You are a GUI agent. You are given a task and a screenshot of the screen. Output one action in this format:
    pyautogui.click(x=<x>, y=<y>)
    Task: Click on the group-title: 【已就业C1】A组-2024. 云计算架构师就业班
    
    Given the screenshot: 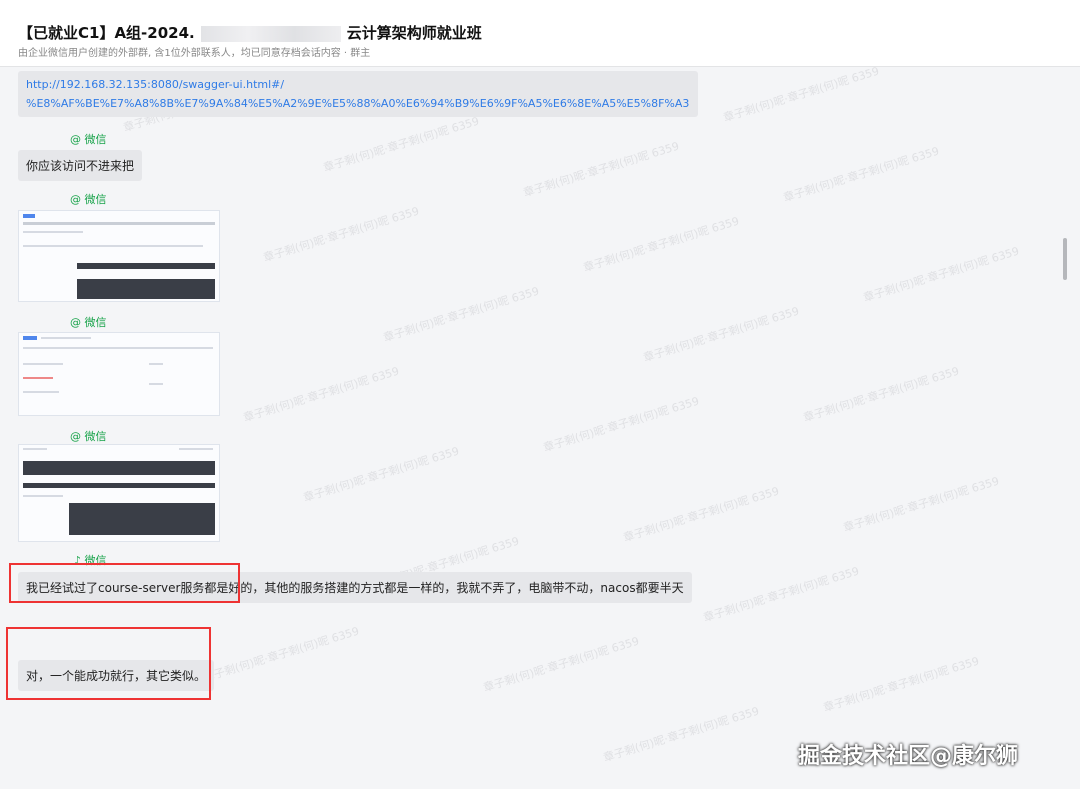 What is the action you would take?
    pyautogui.click(x=250, y=32)
    